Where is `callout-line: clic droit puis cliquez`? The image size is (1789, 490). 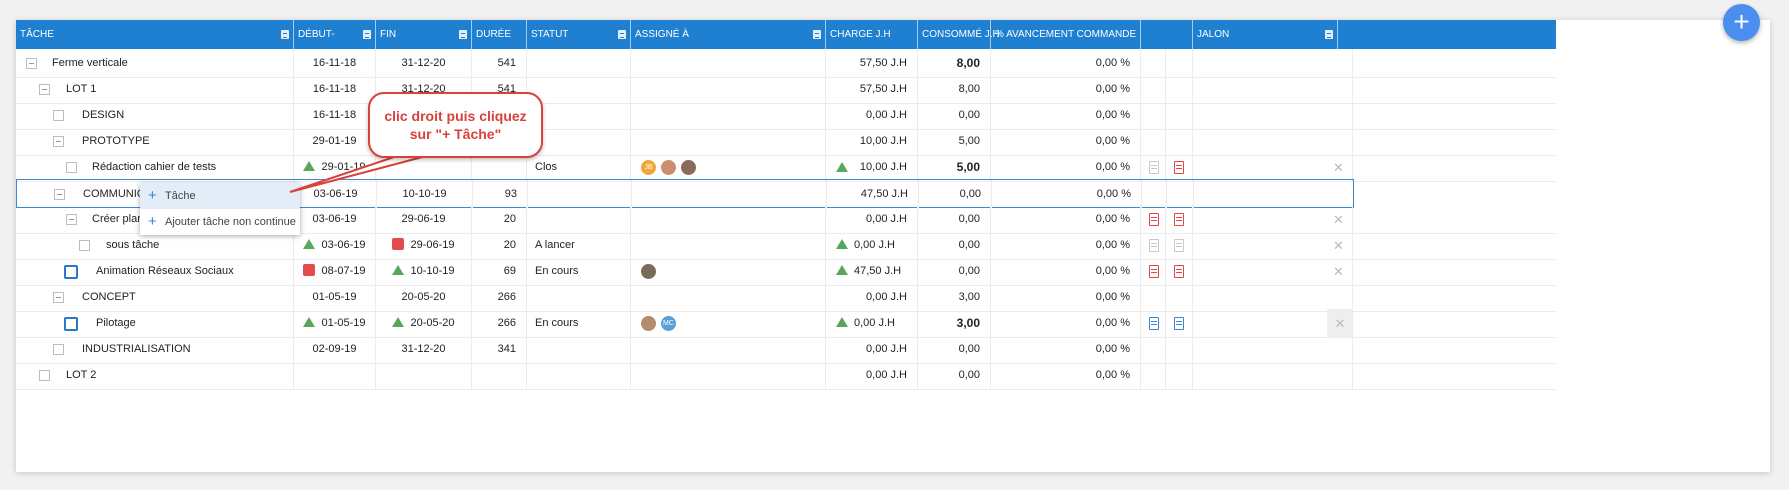 callout-line: clic droit puis cliquez is located at coordinates (455, 116).